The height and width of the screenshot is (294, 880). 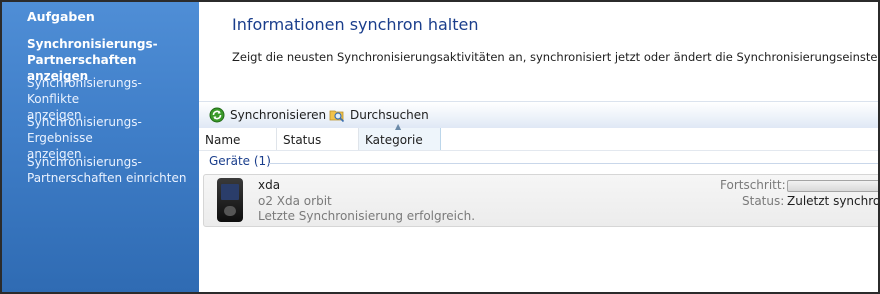 I want to click on sync-progress-bar, so click(x=832, y=186).